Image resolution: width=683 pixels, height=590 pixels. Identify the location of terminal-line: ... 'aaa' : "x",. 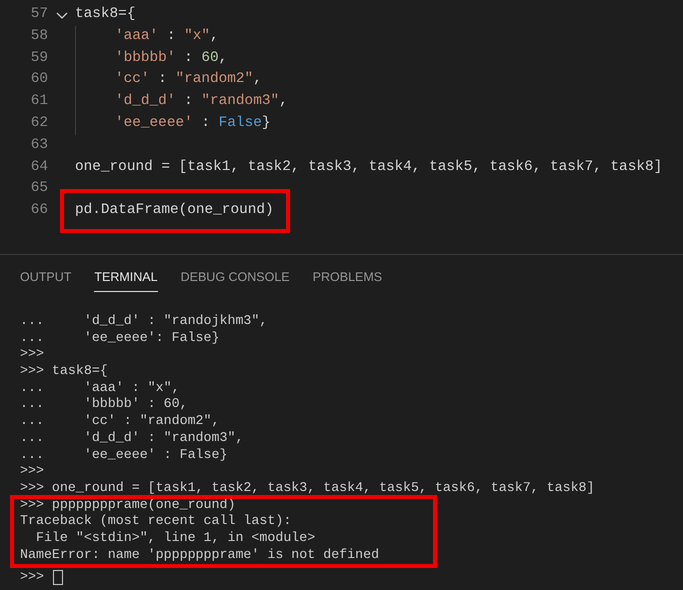
(100, 388).